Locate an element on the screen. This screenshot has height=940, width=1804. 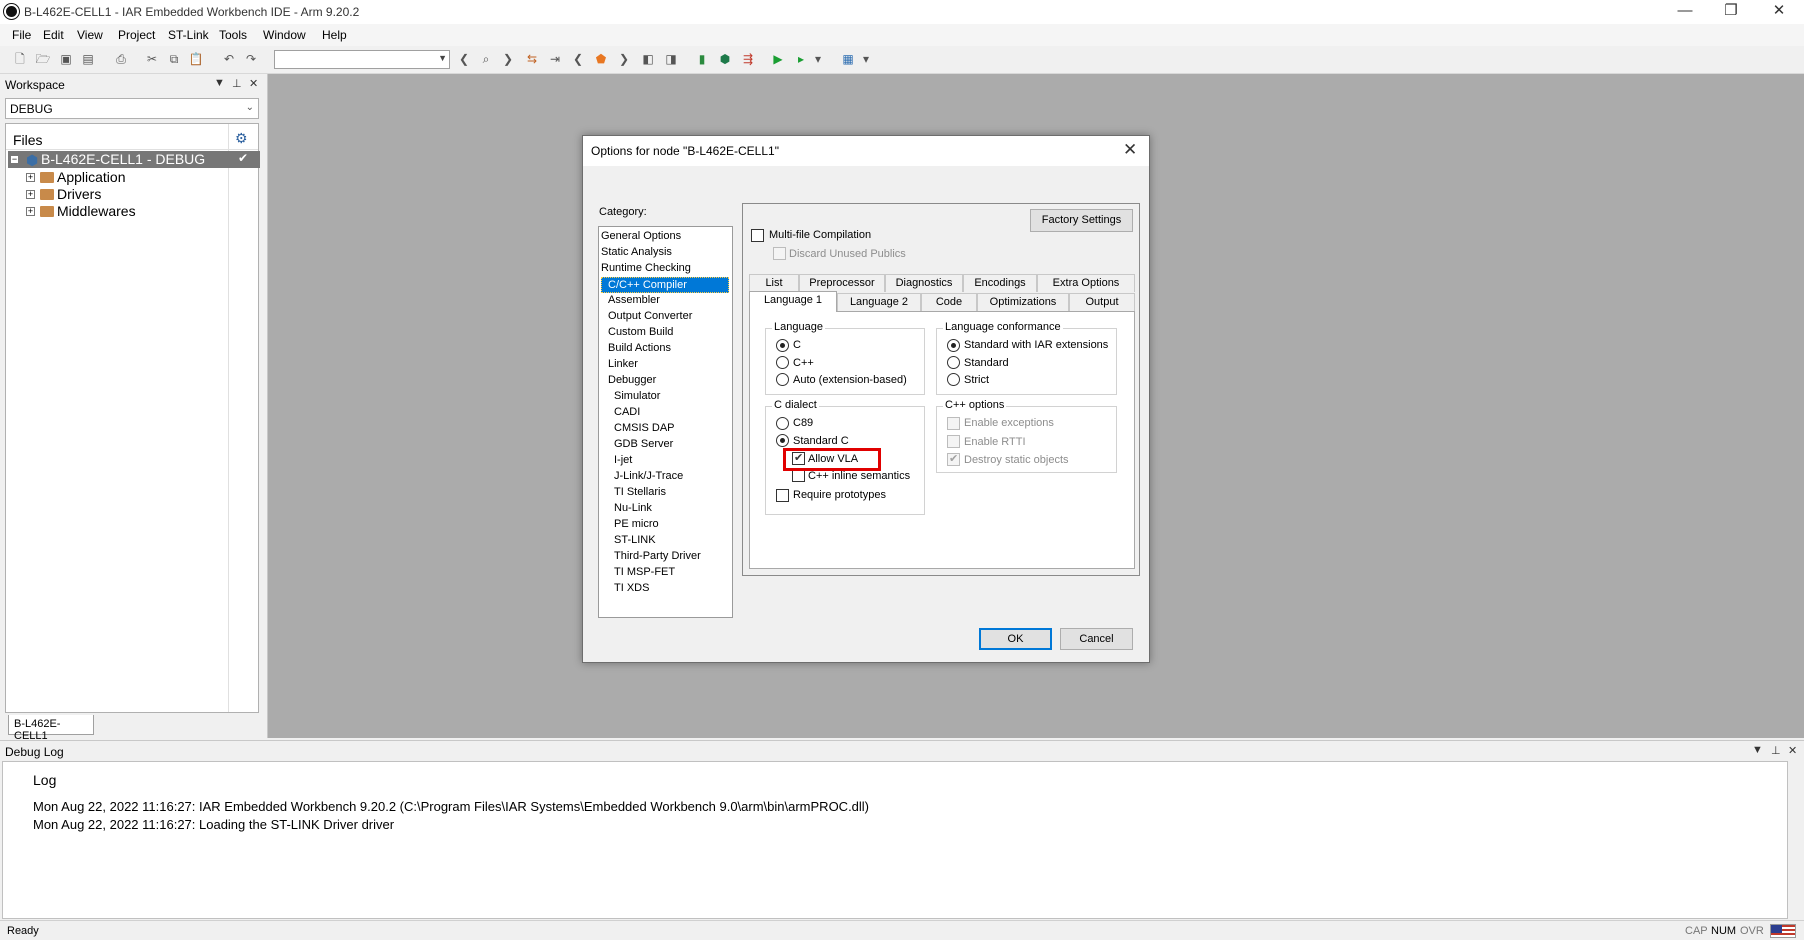
collapse-icon: − is located at coordinates (14, 159).